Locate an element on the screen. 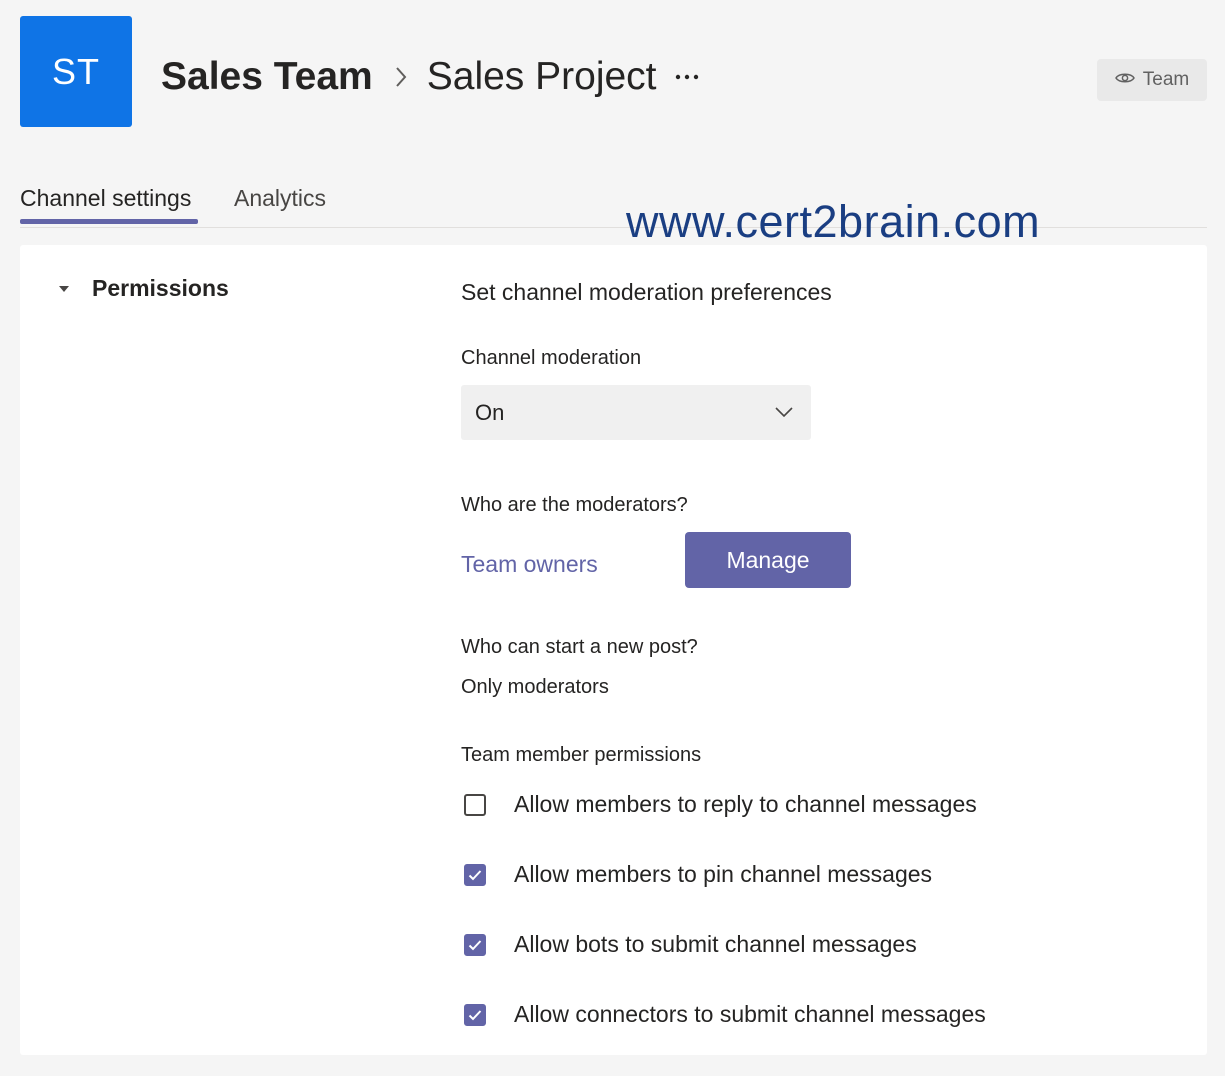  more-options-icon is located at coordinates (687, 77).